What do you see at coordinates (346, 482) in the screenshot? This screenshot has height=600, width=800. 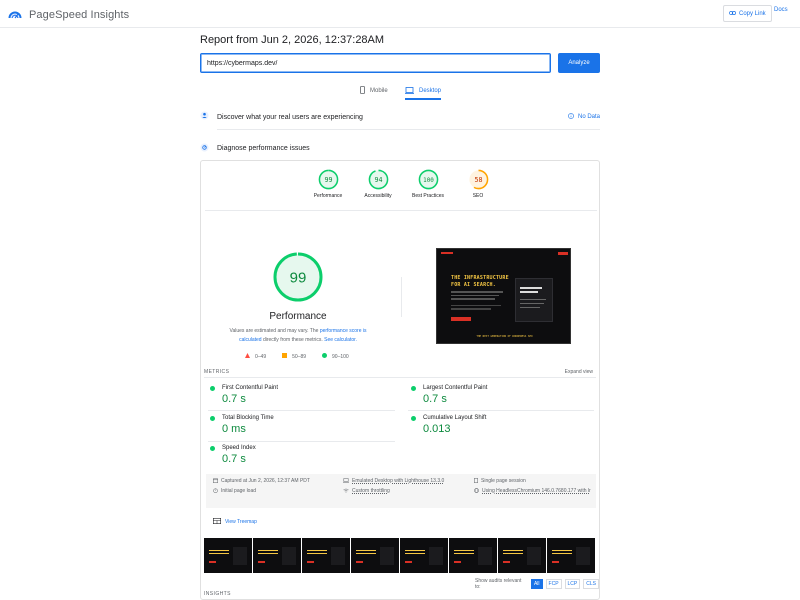 I see `laptop-icon` at bounding box center [346, 482].